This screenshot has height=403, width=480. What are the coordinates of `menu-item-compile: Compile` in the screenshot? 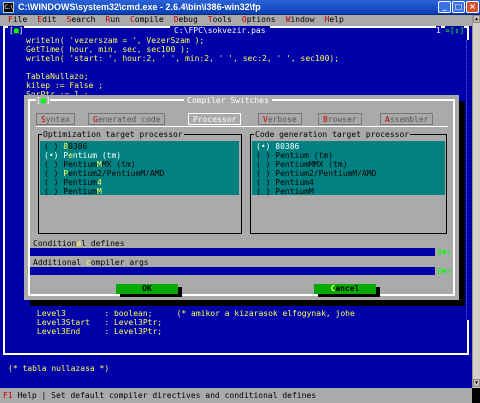 It's located at (144, 20).